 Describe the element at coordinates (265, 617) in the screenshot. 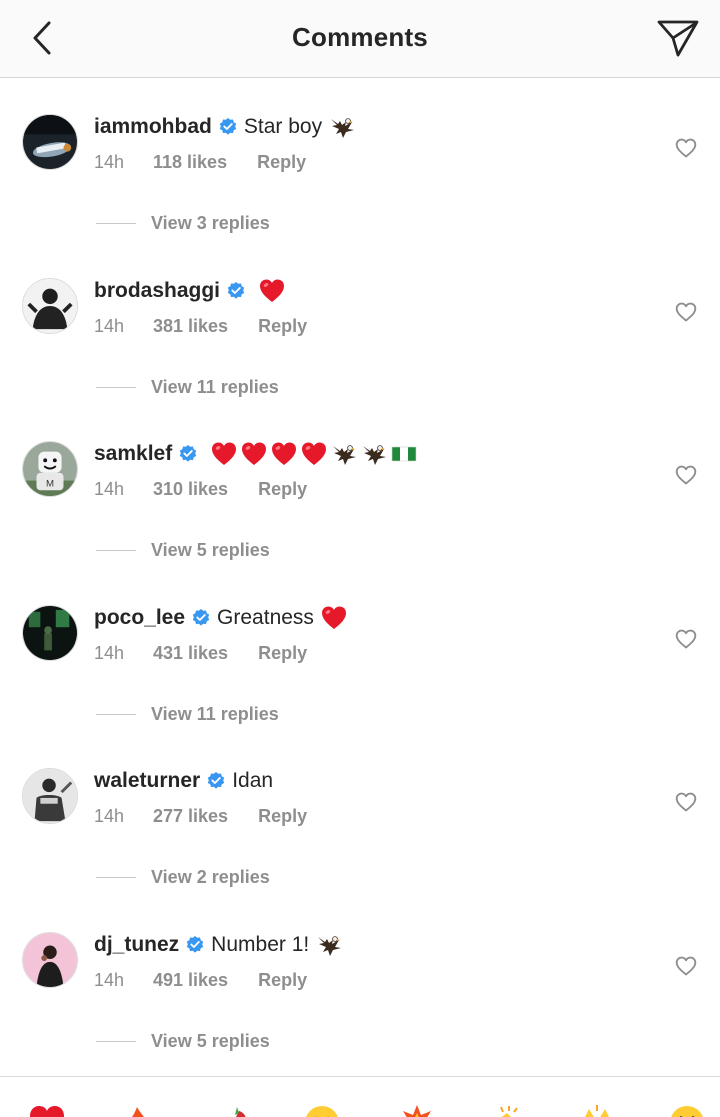

I see `comment-text: Greatness` at that location.